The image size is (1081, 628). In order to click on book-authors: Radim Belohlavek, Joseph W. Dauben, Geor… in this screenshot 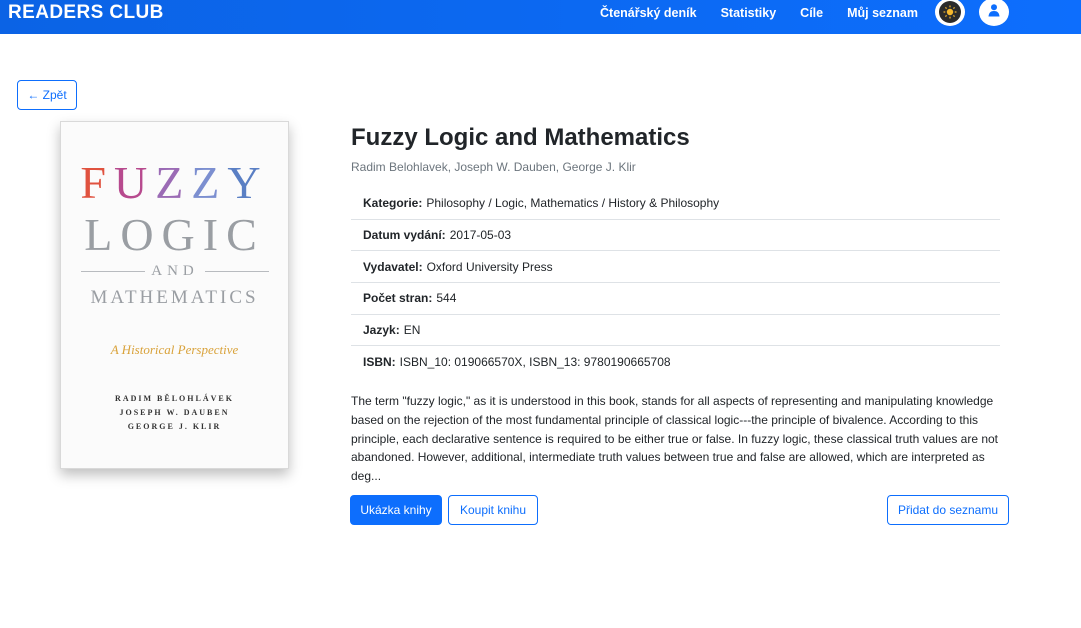, I will do `click(493, 167)`.